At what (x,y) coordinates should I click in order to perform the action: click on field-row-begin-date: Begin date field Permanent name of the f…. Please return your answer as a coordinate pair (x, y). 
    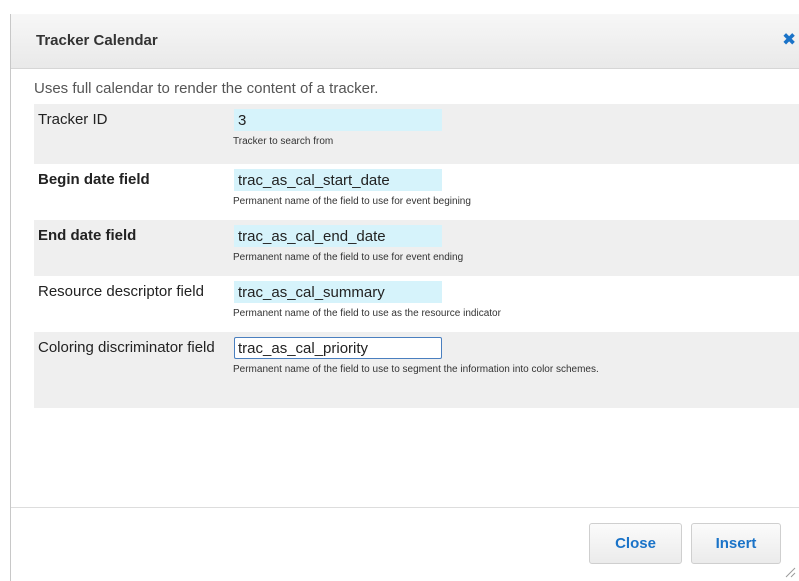
    Looking at the image, I should click on (416, 192).